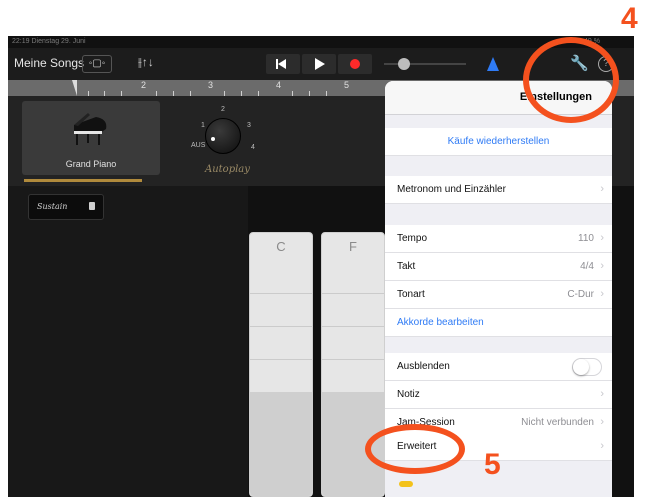 The image size is (648, 497). What do you see at coordinates (144, 85) in the screenshot?
I see `ruler-mark: 2` at bounding box center [144, 85].